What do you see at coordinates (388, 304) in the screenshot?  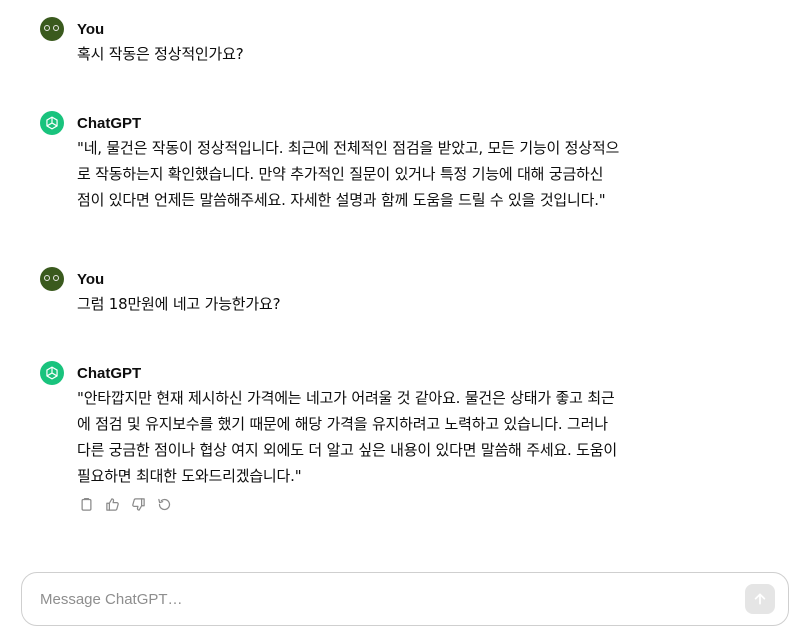 I see `message-text: 그럼 18만원에 네고 가능한가요?` at bounding box center [388, 304].